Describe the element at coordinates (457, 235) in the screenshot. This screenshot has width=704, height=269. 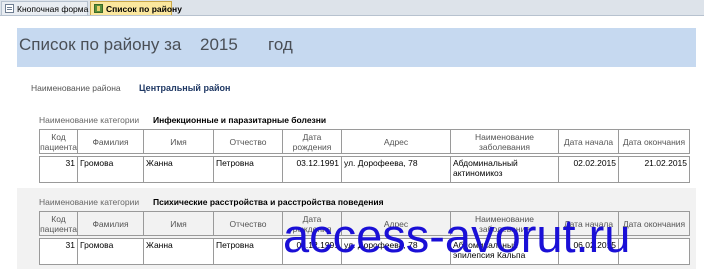
I see `site-watermark: access-avorut.ru` at that location.